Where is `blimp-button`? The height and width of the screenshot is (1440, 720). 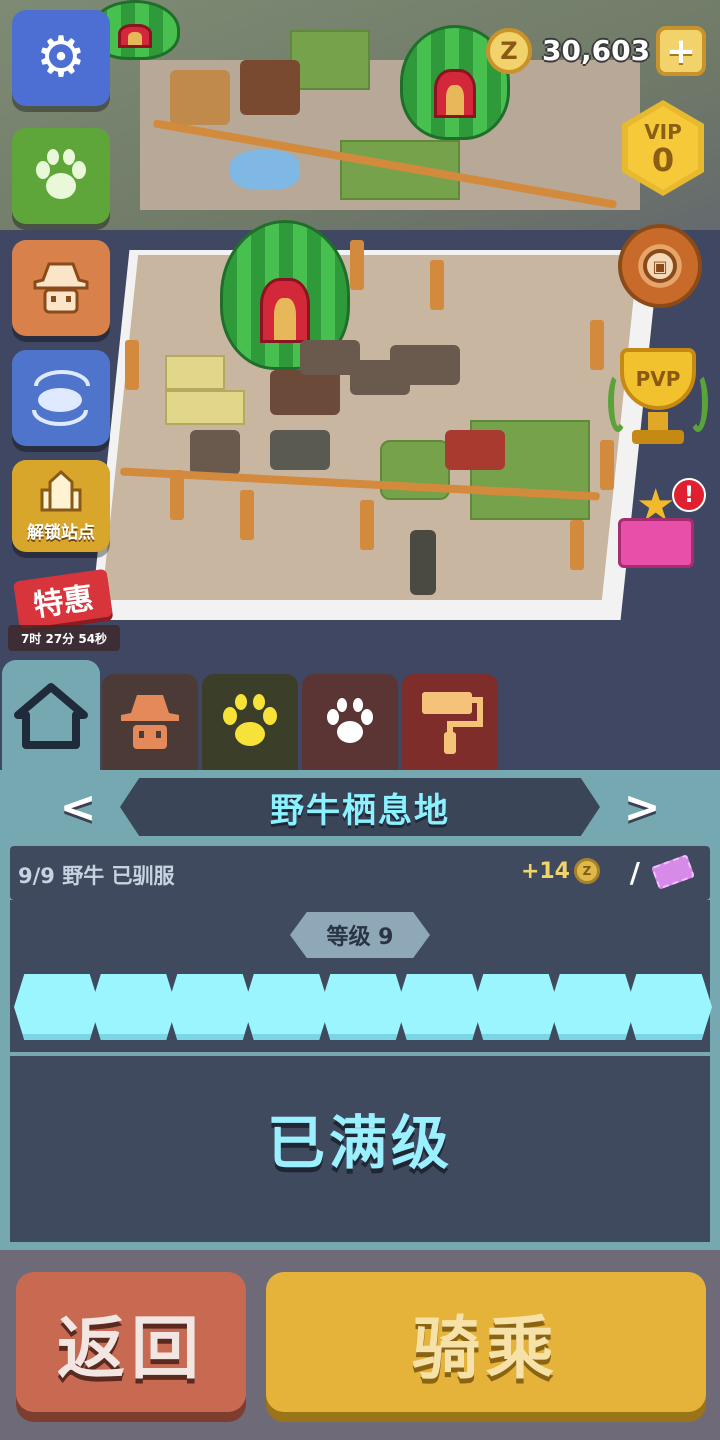
blimp-button is located at coordinates (61, 398).